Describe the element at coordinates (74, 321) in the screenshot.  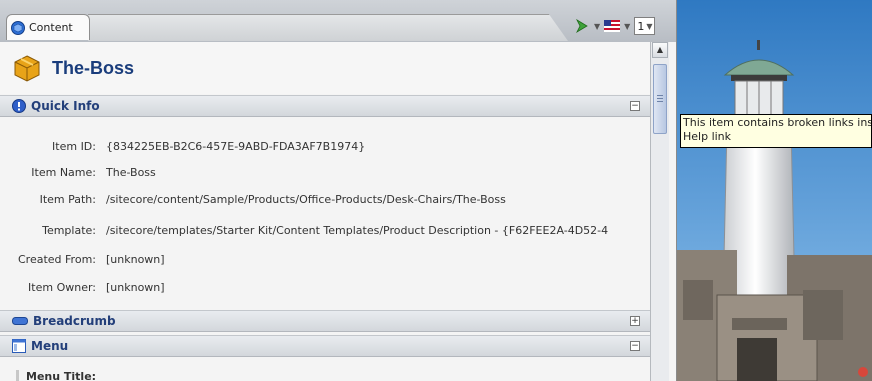
I see `section-title: Breadcrumb` at that location.